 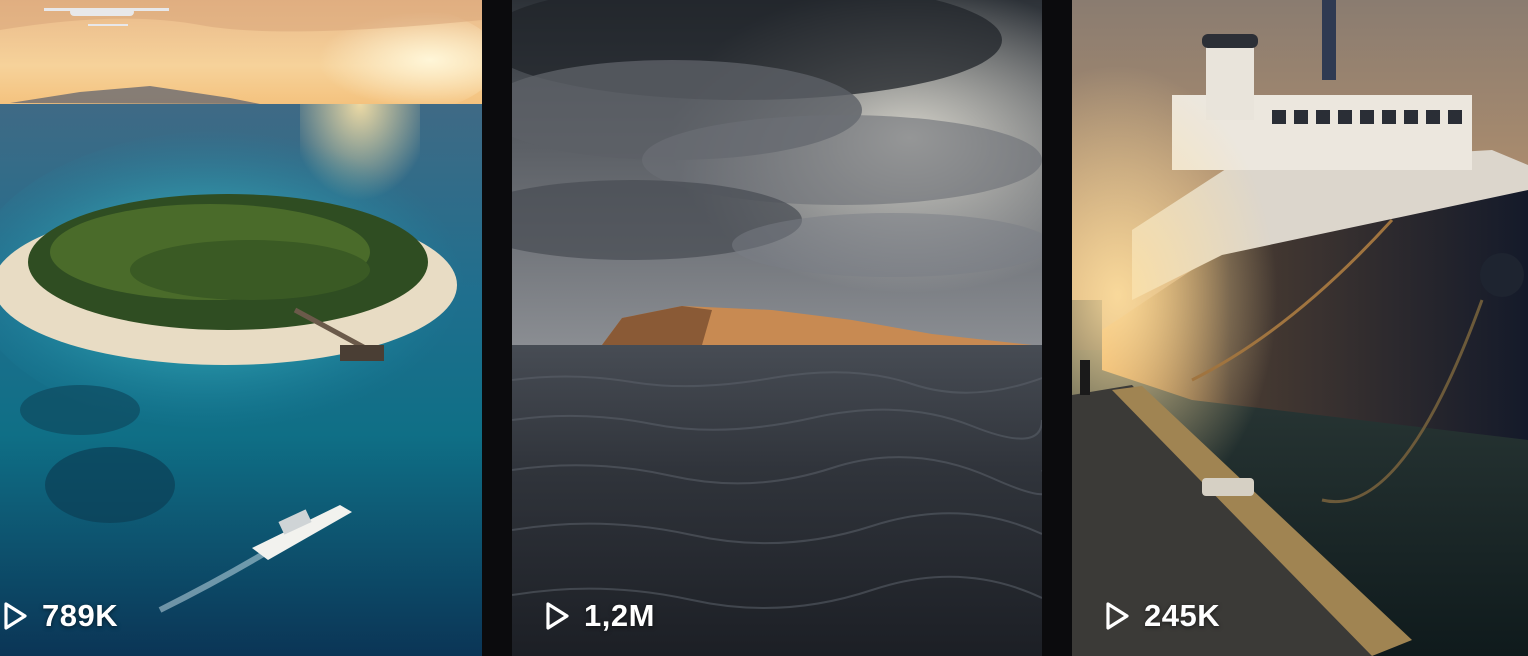 I want to click on view-count-label: 1,2M, so click(x=619, y=615).